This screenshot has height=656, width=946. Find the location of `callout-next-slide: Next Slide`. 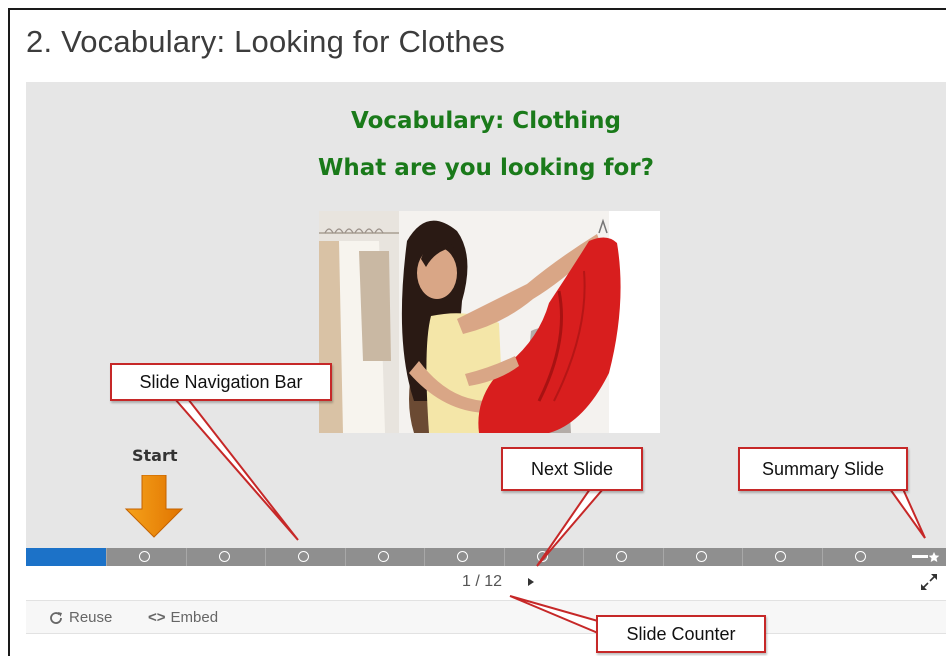

callout-next-slide: Next Slide is located at coordinates (572, 469).